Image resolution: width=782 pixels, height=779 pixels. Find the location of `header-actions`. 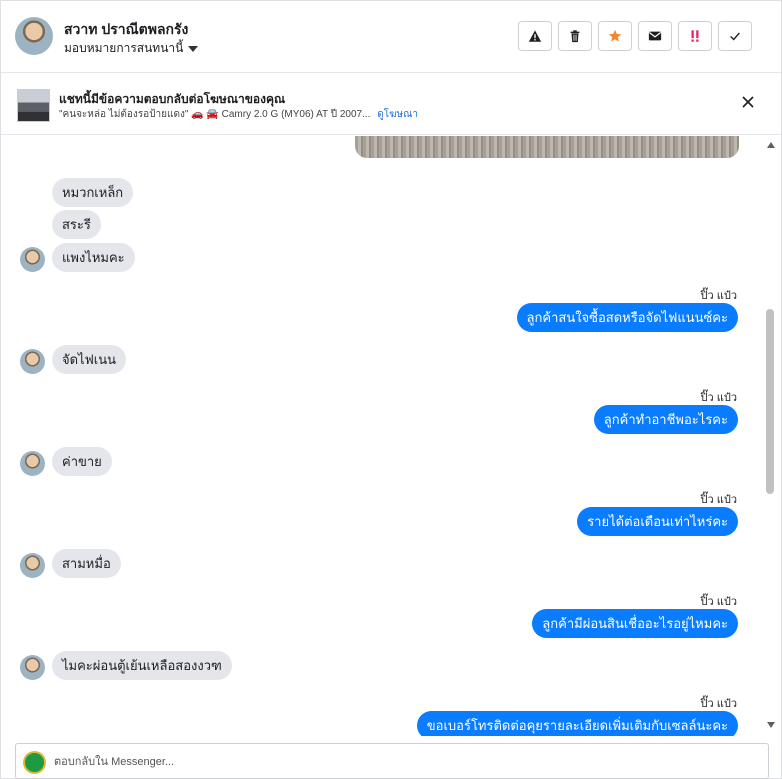

header-actions is located at coordinates (635, 36).